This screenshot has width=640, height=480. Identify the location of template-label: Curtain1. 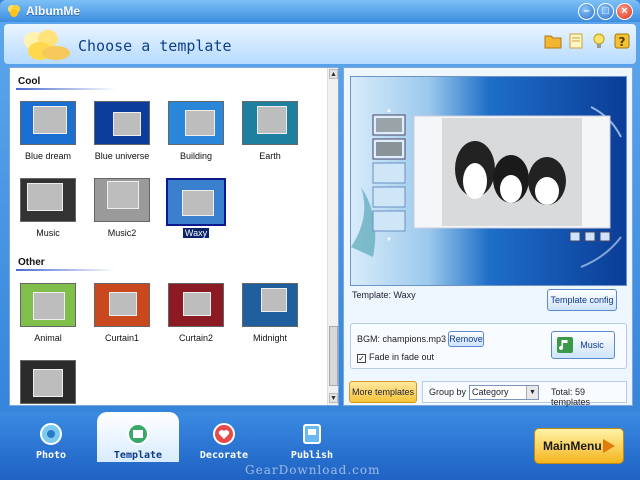
(122, 338).